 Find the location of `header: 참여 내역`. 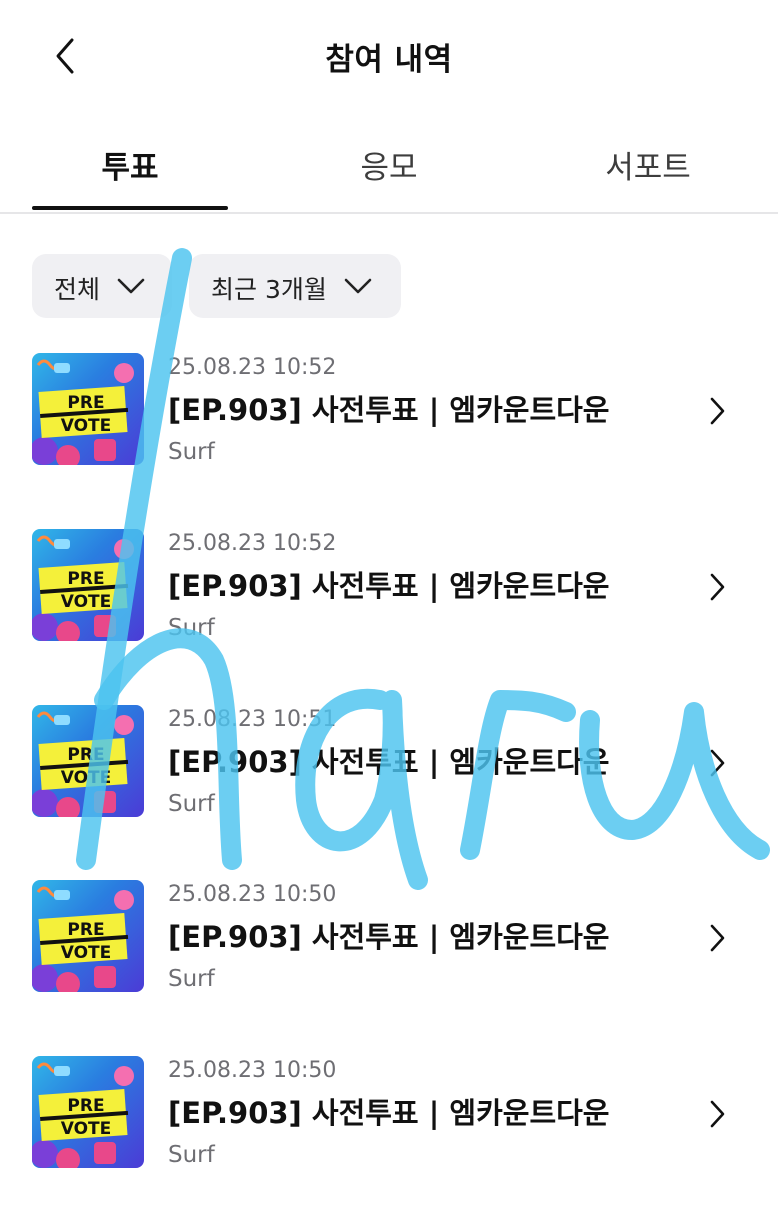

header: 참여 내역 is located at coordinates (389, 56).